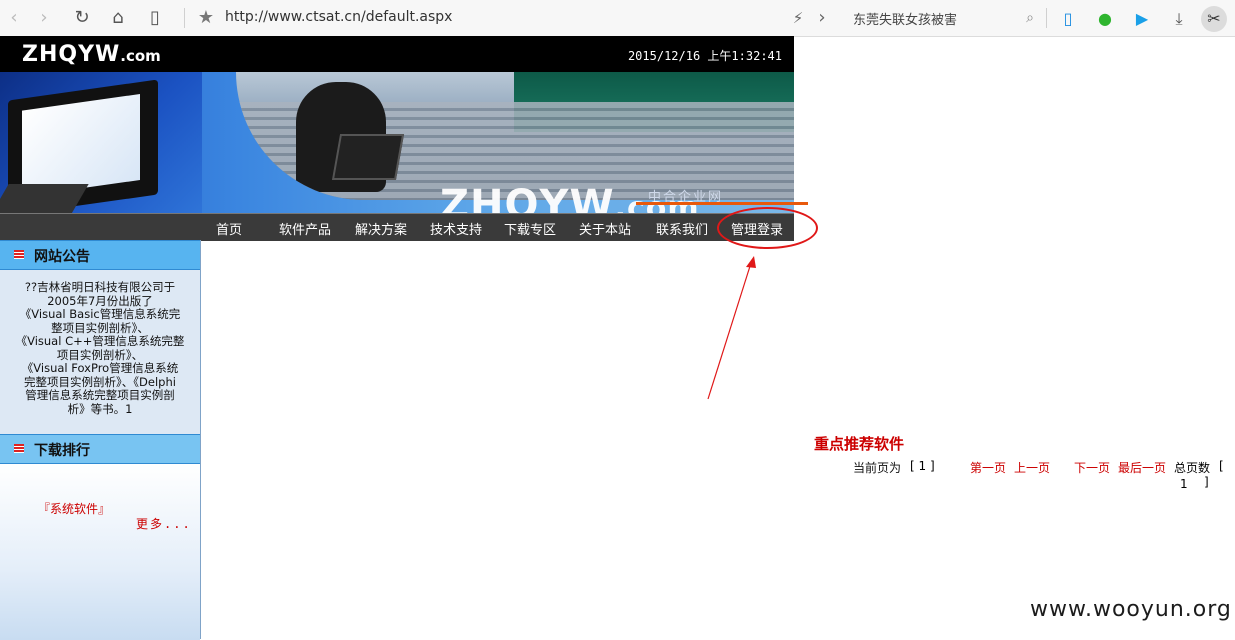 The height and width of the screenshot is (640, 1235). What do you see at coordinates (1092, 467) in the screenshot?
I see `next-page-link: 下一页` at bounding box center [1092, 467].